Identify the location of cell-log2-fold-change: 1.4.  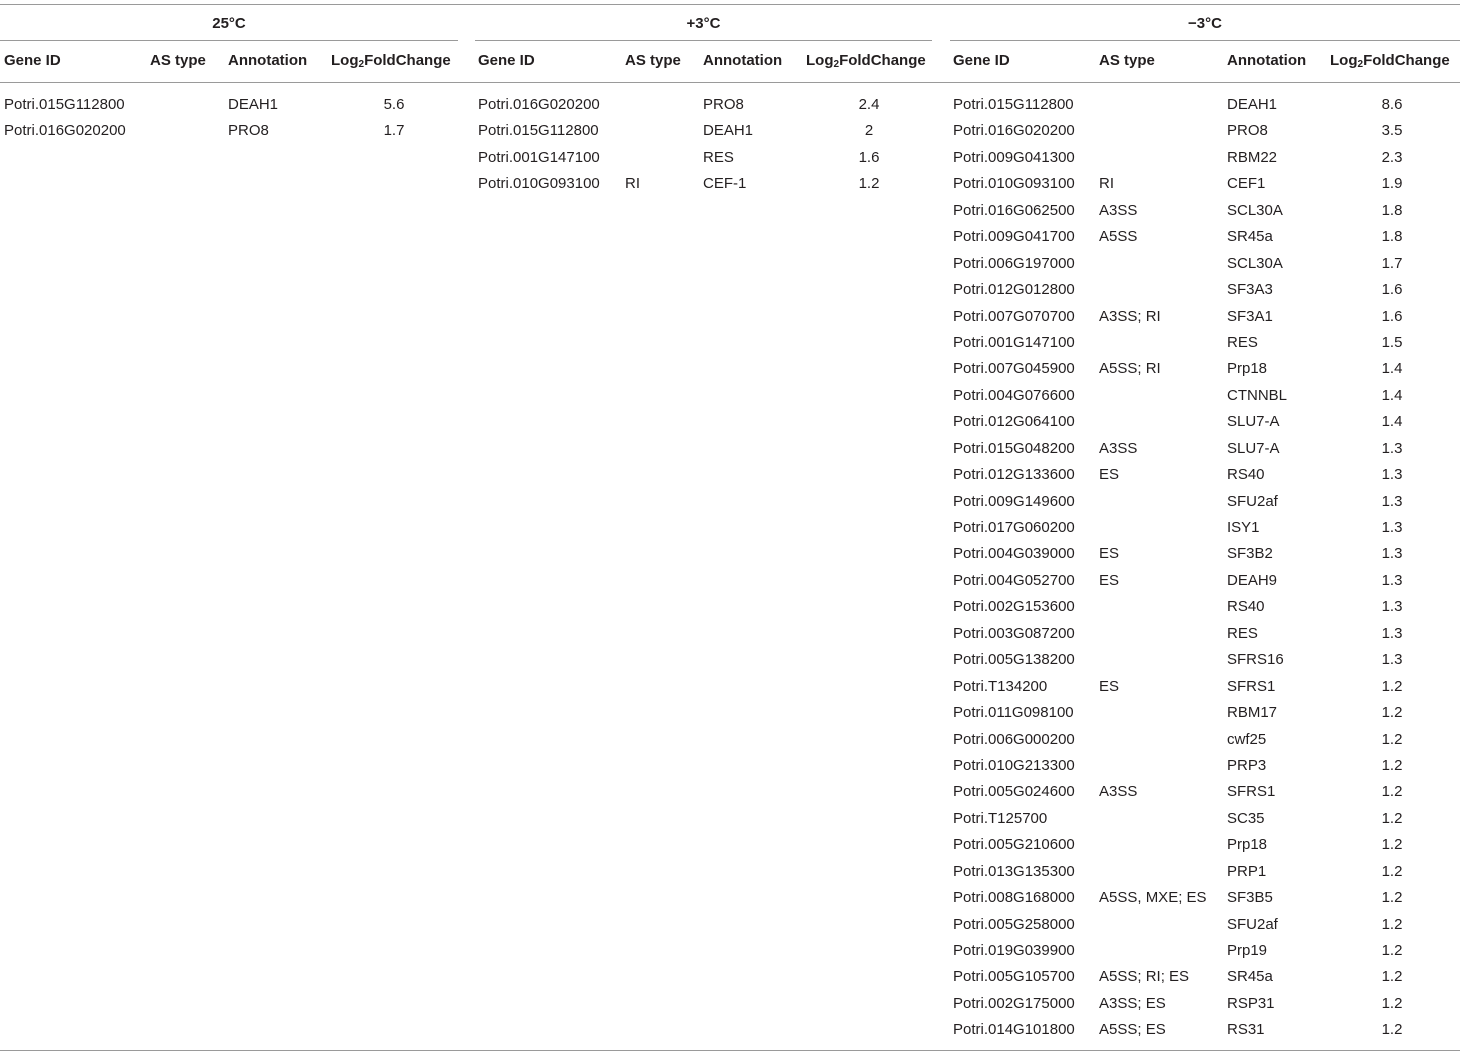
(1392, 395).